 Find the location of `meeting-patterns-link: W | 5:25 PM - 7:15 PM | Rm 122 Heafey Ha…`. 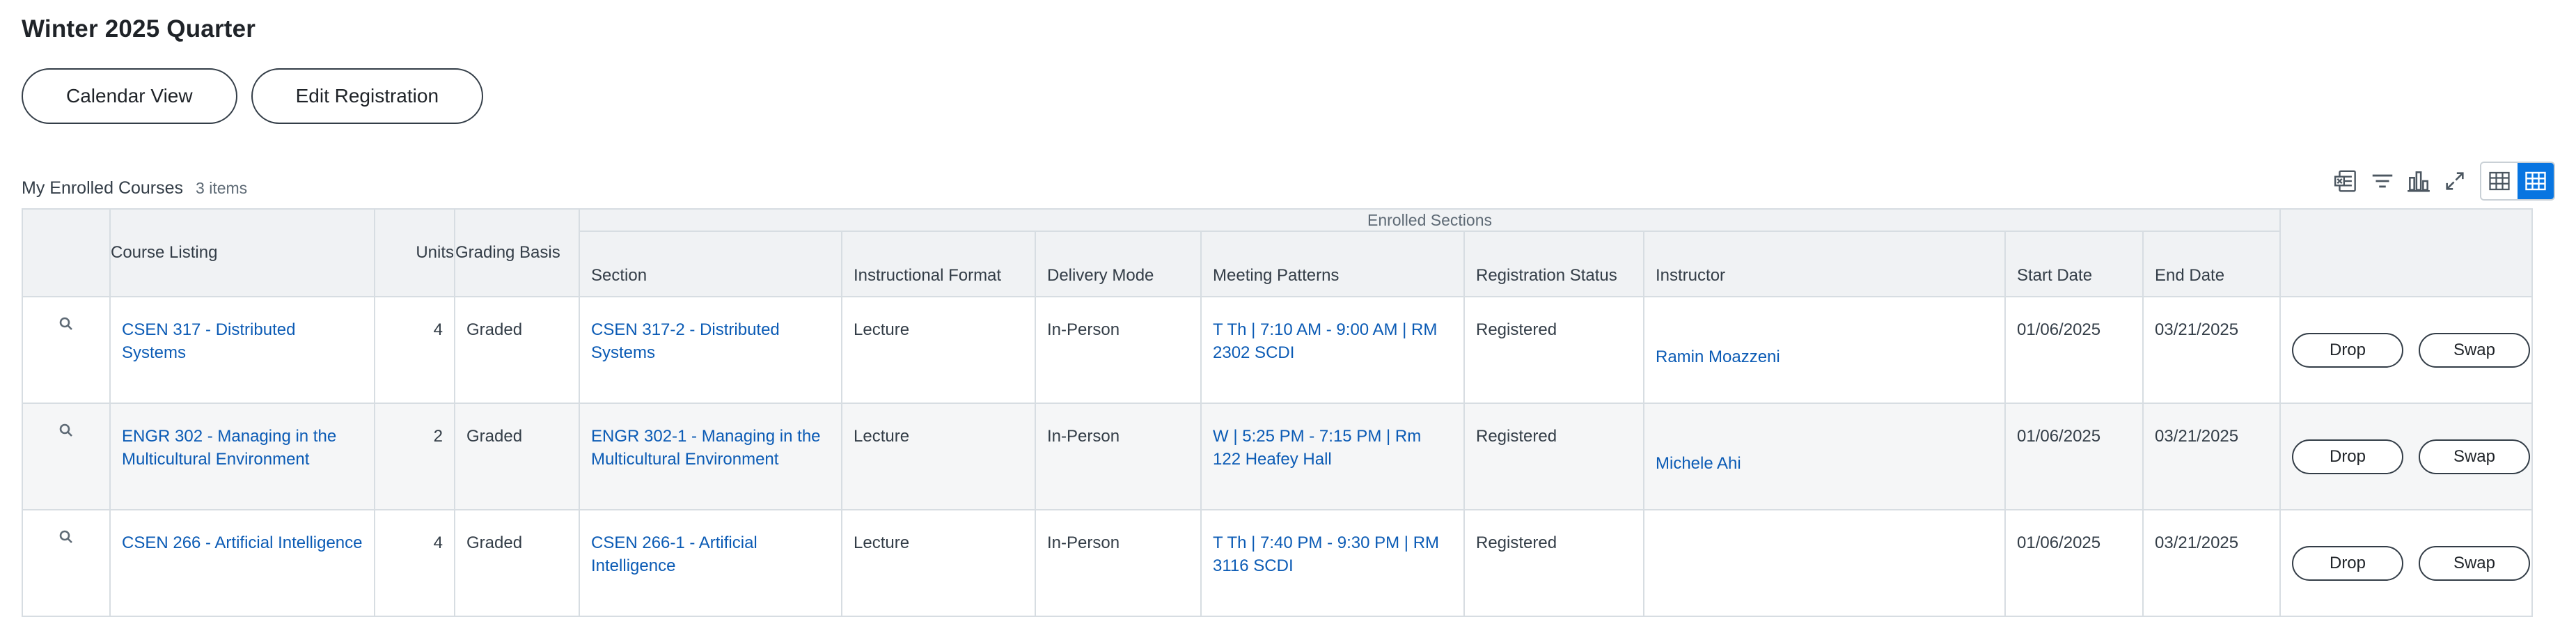

meeting-patterns-link: W | 5:25 PM - 7:15 PM | Rm 122 Heafey Ha… is located at coordinates (1317, 448).